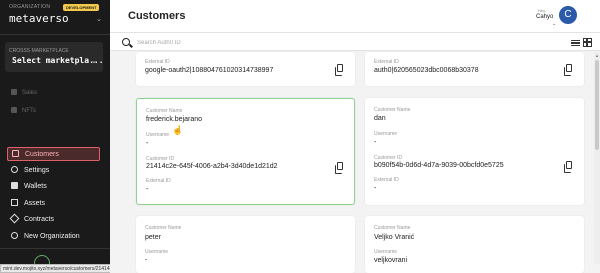 This screenshot has height=273, width=600. I want to click on customer-name-value: Veljko Vranić, so click(394, 237).